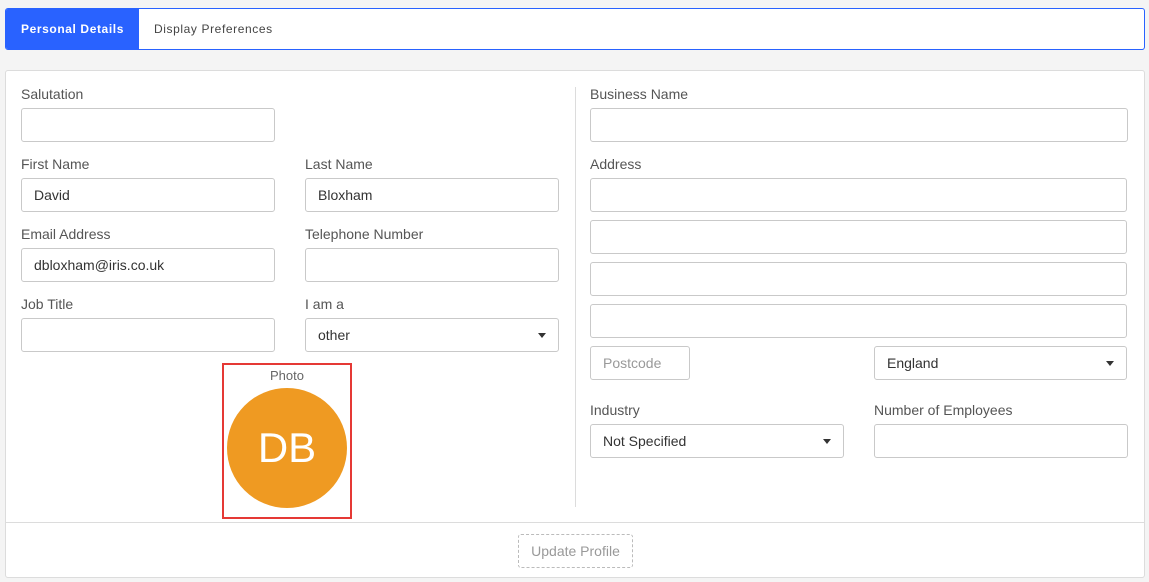  What do you see at coordinates (148, 265) in the screenshot?
I see `email-input: dbloxham@iris.co.uk` at bounding box center [148, 265].